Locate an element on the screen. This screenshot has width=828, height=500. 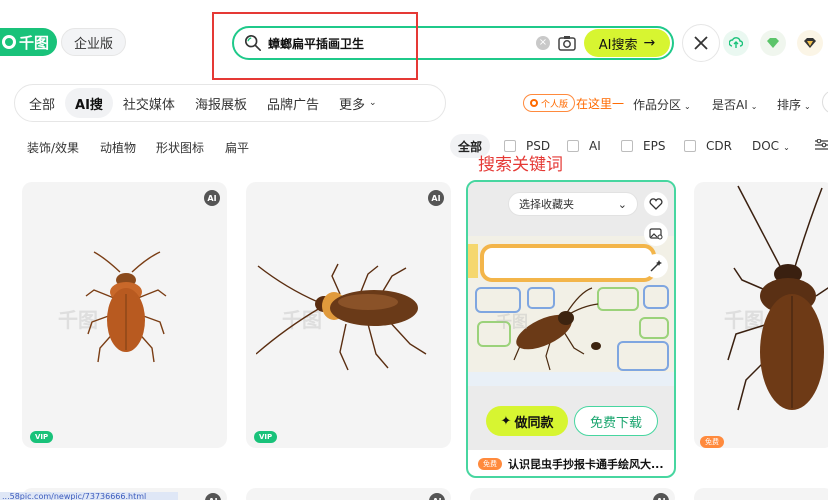
format-cdr: CDR is located at coordinates (708, 146).